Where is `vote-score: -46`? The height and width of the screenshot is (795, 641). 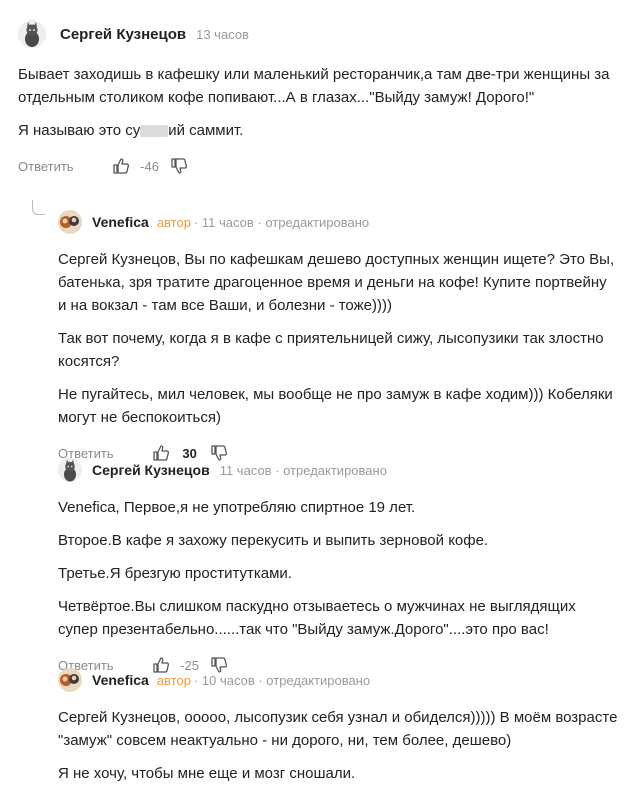 vote-score: -46 is located at coordinates (149, 166).